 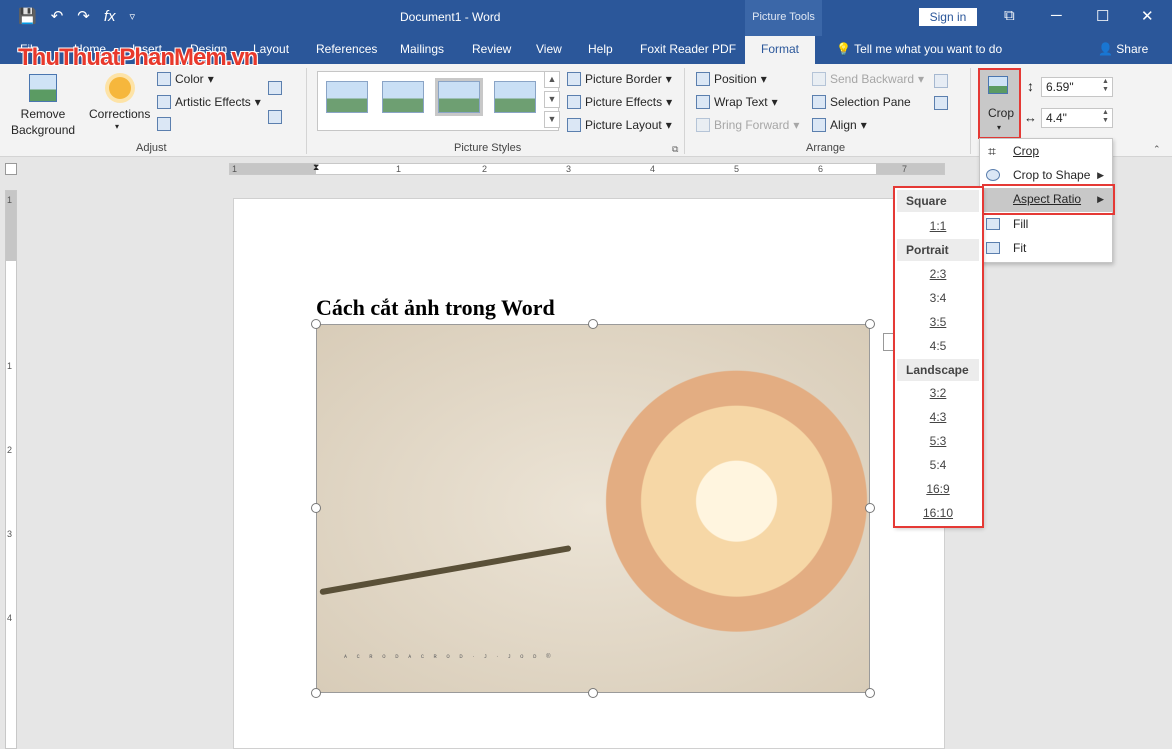 What do you see at coordinates (703, 125) in the screenshot?
I see `bring-forward-icon` at bounding box center [703, 125].